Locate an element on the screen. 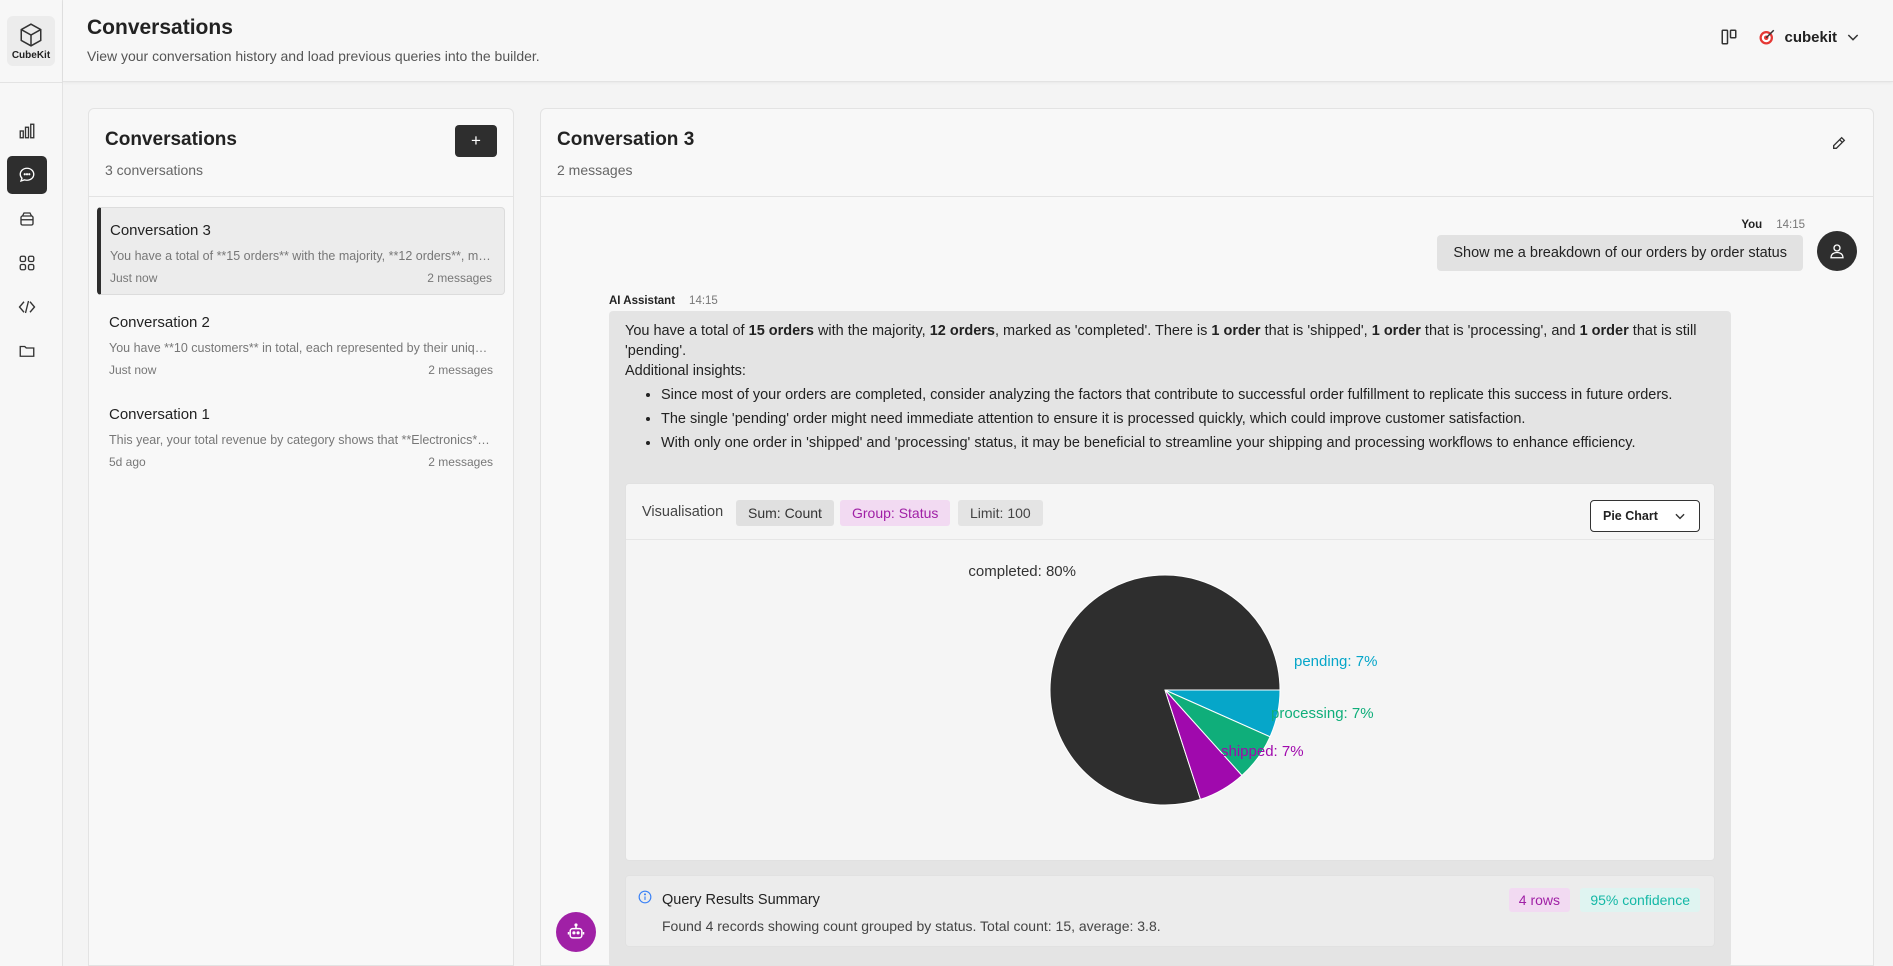  info-icon is located at coordinates (645, 897).